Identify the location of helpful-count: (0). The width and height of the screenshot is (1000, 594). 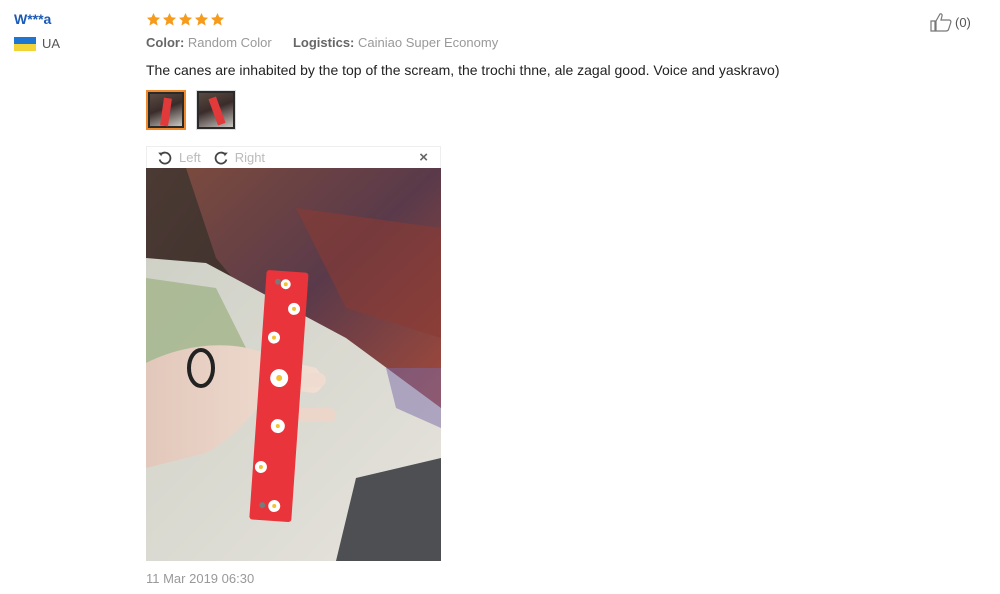
(963, 22).